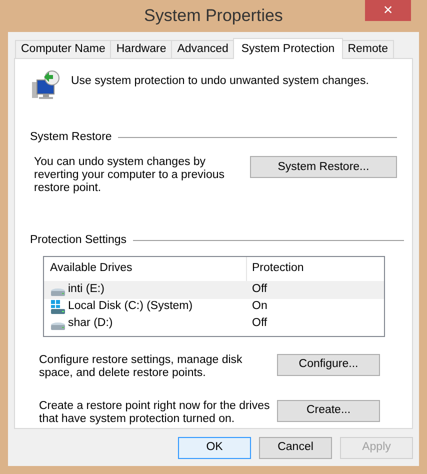 Image resolution: width=427 pixels, height=474 pixels. What do you see at coordinates (220, 81) in the screenshot?
I see `intro-text: Use system protection to undo unwanted system changes.` at bounding box center [220, 81].